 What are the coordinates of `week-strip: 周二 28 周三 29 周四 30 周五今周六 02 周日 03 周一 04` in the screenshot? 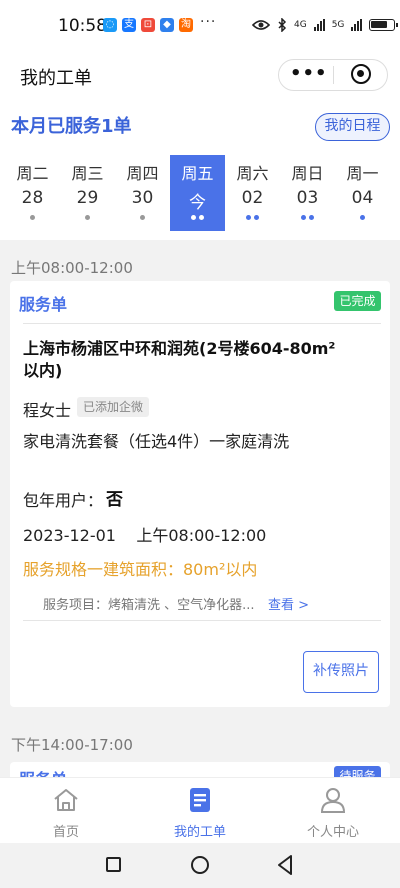 It's located at (197, 193).